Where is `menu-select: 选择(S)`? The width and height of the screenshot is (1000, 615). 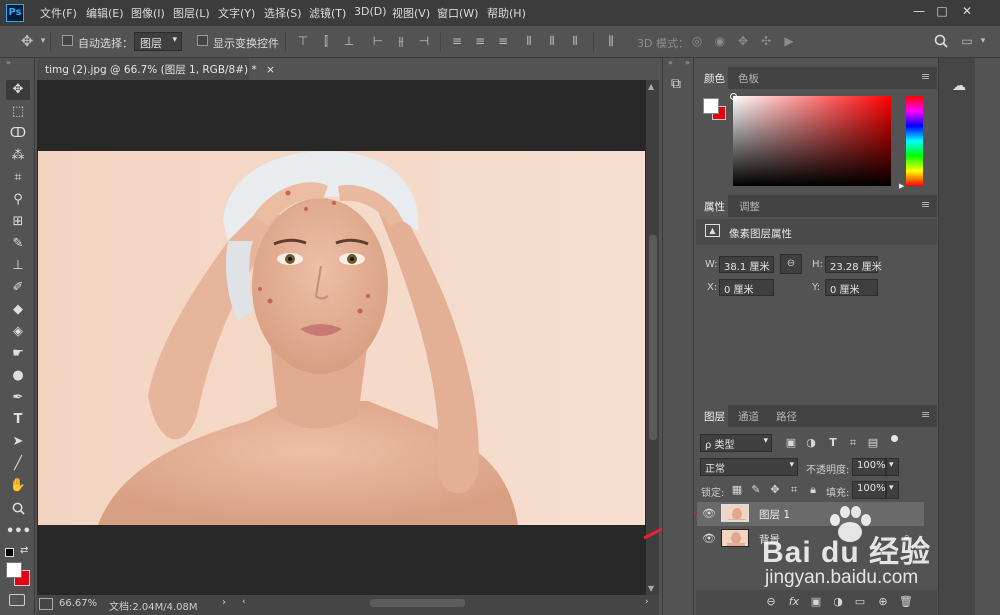 menu-select: 选择(S) is located at coordinates (283, 13).